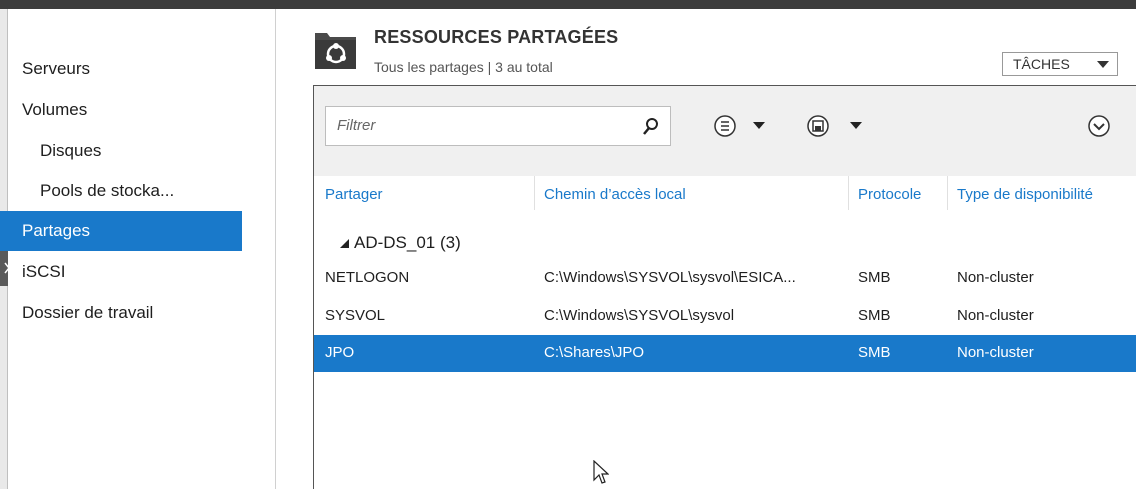 This screenshot has width=1136, height=491. Describe the element at coordinates (356, 125) in the screenshot. I see `filter-placeholder: Filtrer` at that location.